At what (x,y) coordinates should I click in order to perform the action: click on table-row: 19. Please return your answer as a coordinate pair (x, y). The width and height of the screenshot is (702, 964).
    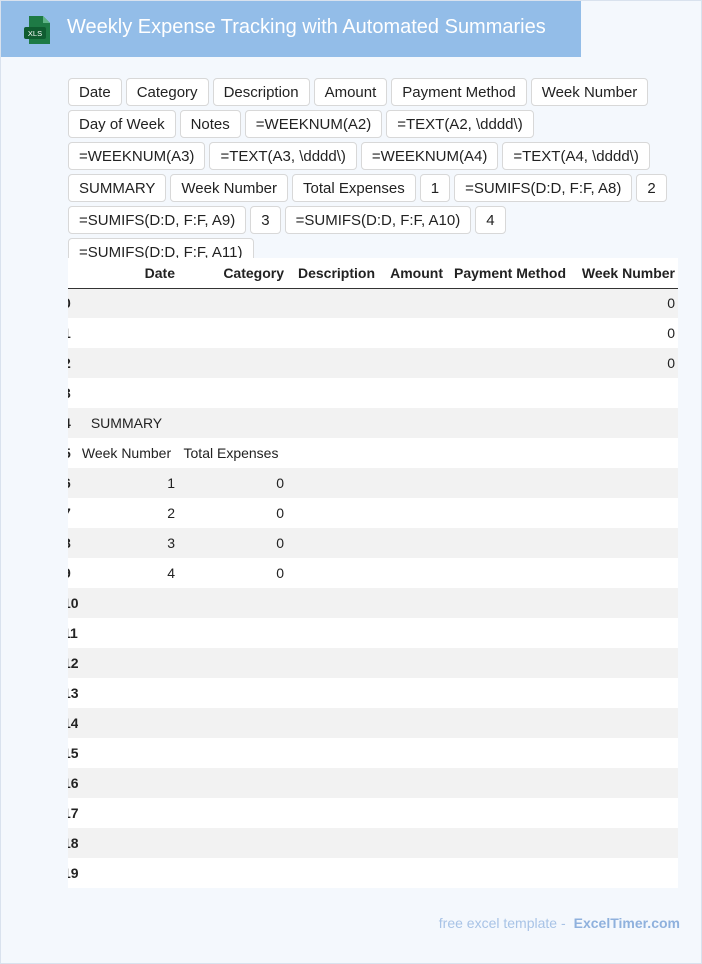
    Looking at the image, I should click on (373, 873).